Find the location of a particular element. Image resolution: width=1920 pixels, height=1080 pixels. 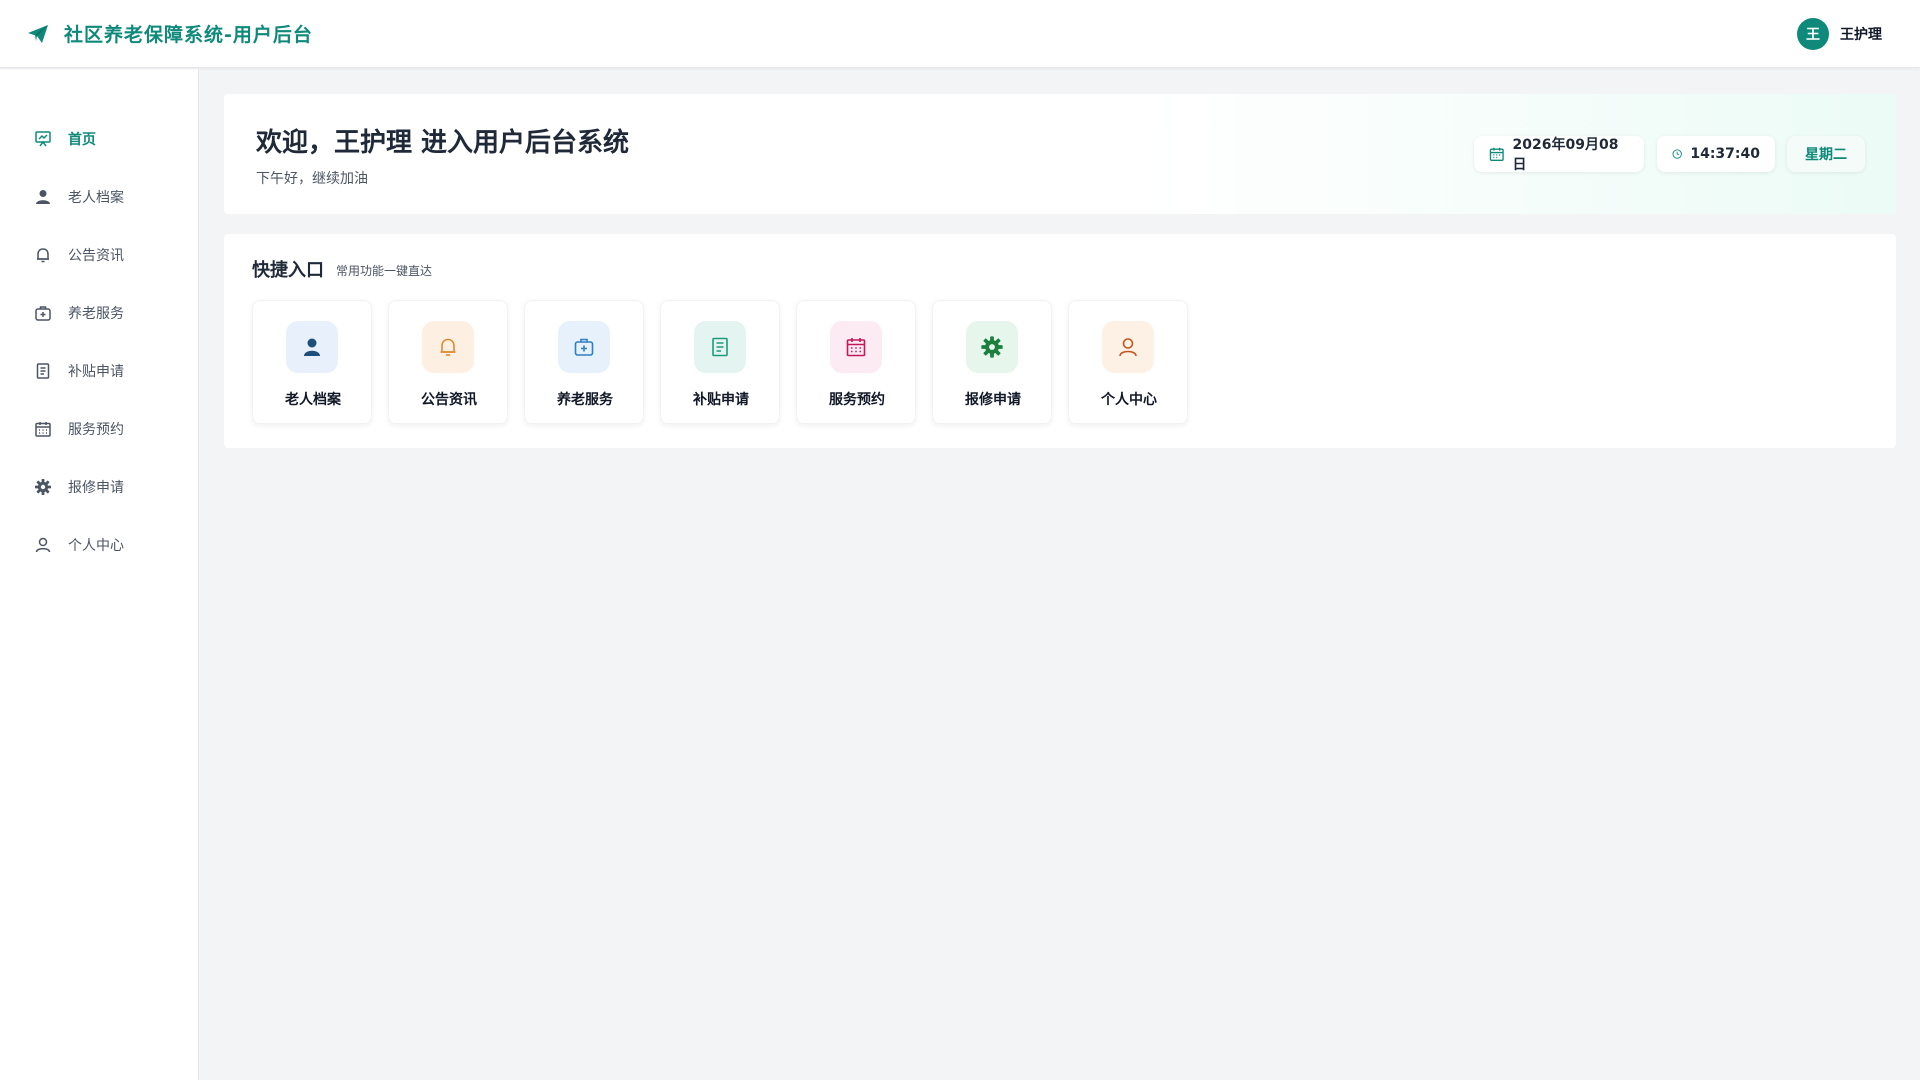

sidebar-item-elderly-services: 养老服务 is located at coordinates (99, 313).